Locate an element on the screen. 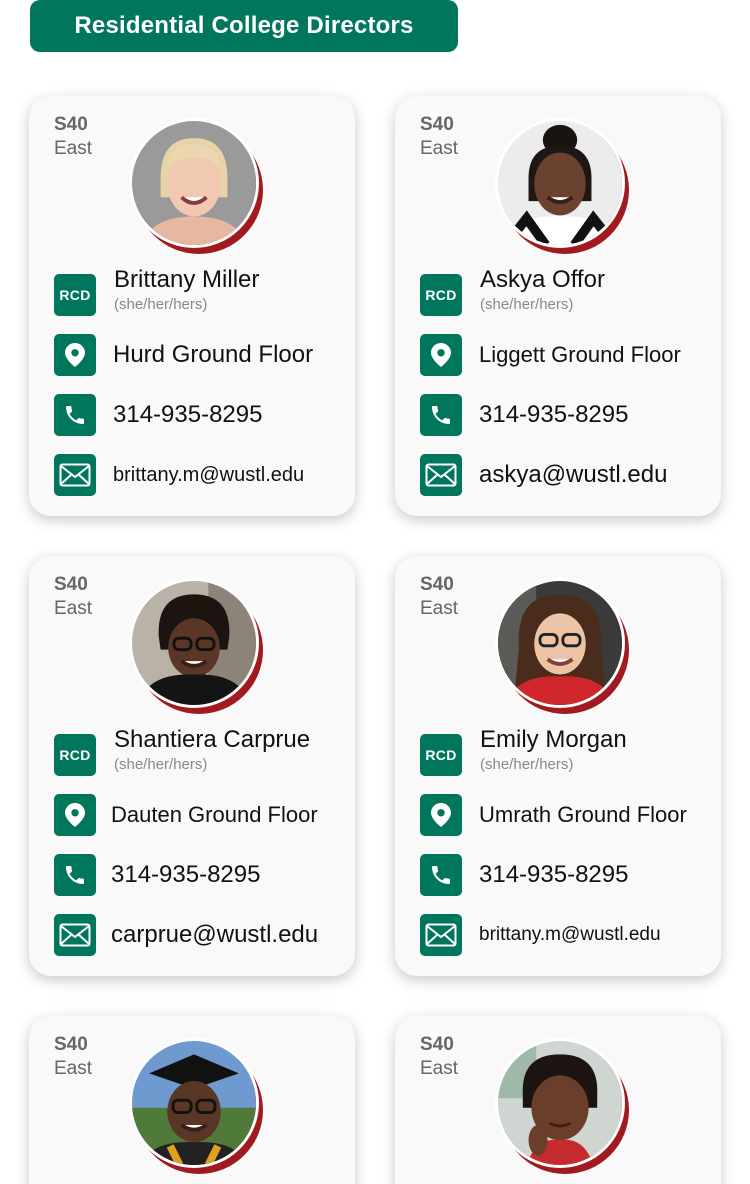  section-header: Residential College Directors is located at coordinates (244, 26).